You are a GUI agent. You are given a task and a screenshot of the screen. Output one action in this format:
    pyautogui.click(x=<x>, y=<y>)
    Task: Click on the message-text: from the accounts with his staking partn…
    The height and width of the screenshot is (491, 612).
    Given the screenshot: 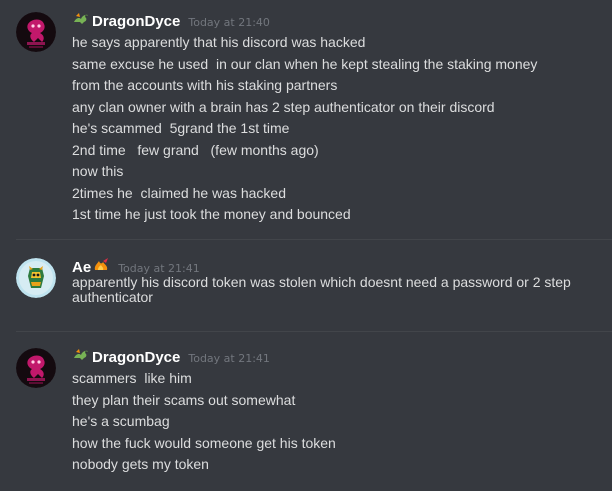 What is the action you would take?
    pyautogui.click(x=205, y=85)
    